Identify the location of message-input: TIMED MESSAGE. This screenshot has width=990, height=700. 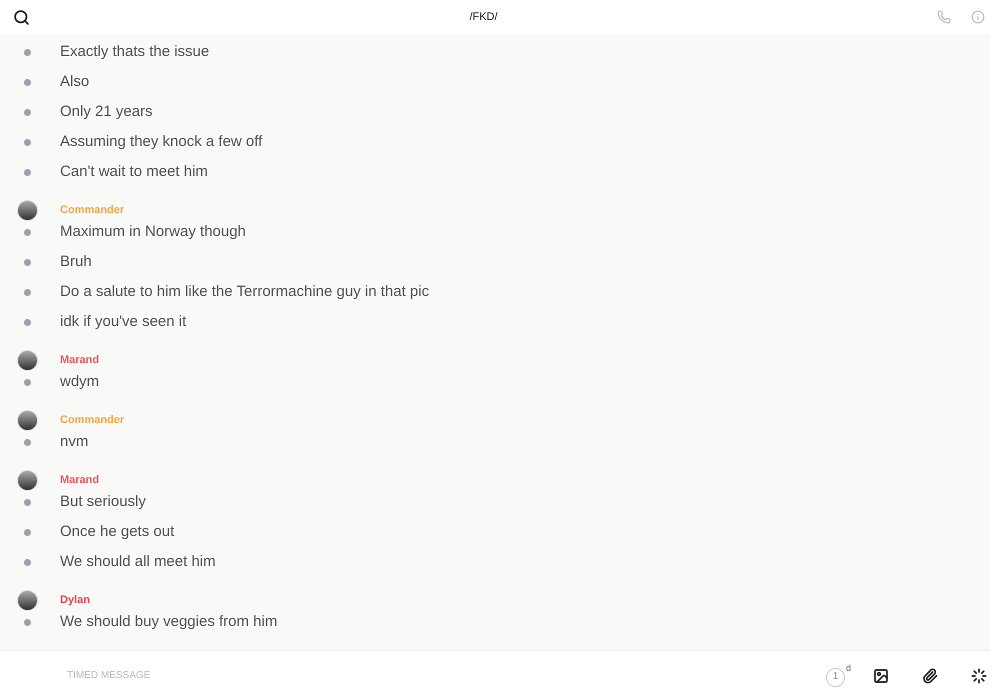
(446, 675).